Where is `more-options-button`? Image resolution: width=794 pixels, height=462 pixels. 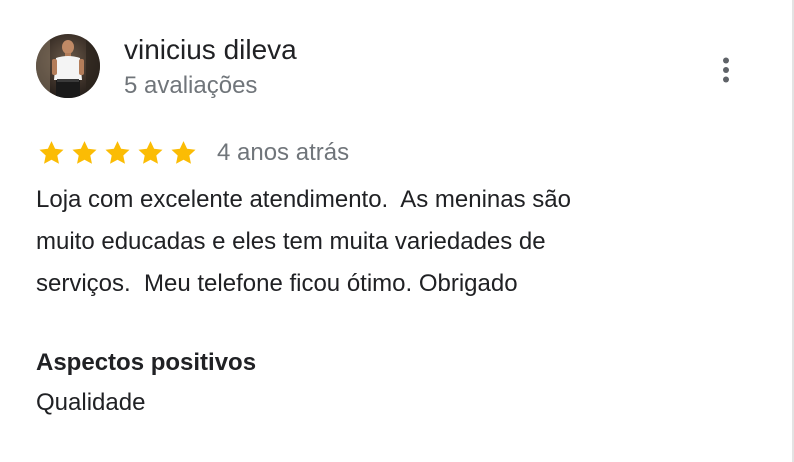
more-options-button is located at coordinates (726, 70).